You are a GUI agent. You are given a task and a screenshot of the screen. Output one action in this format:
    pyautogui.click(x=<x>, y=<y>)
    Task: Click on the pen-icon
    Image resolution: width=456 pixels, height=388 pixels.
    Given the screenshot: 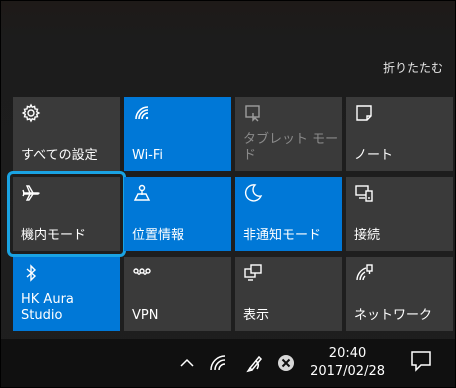 What is the action you would take?
    pyautogui.click(x=255, y=363)
    